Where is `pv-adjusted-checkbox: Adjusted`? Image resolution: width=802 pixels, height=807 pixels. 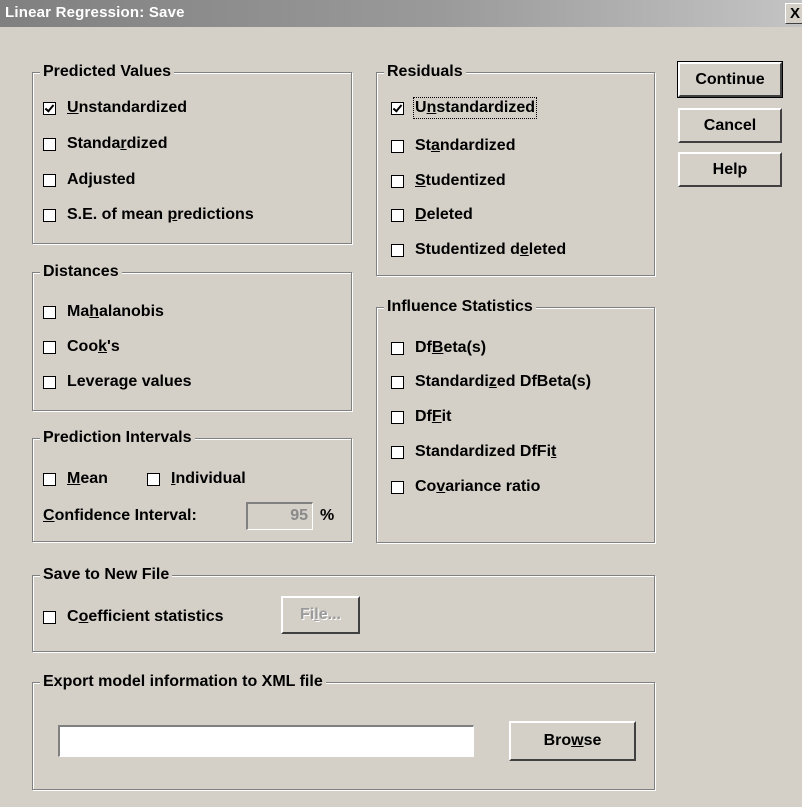
pv-adjusted-checkbox: Adjusted is located at coordinates (89, 180).